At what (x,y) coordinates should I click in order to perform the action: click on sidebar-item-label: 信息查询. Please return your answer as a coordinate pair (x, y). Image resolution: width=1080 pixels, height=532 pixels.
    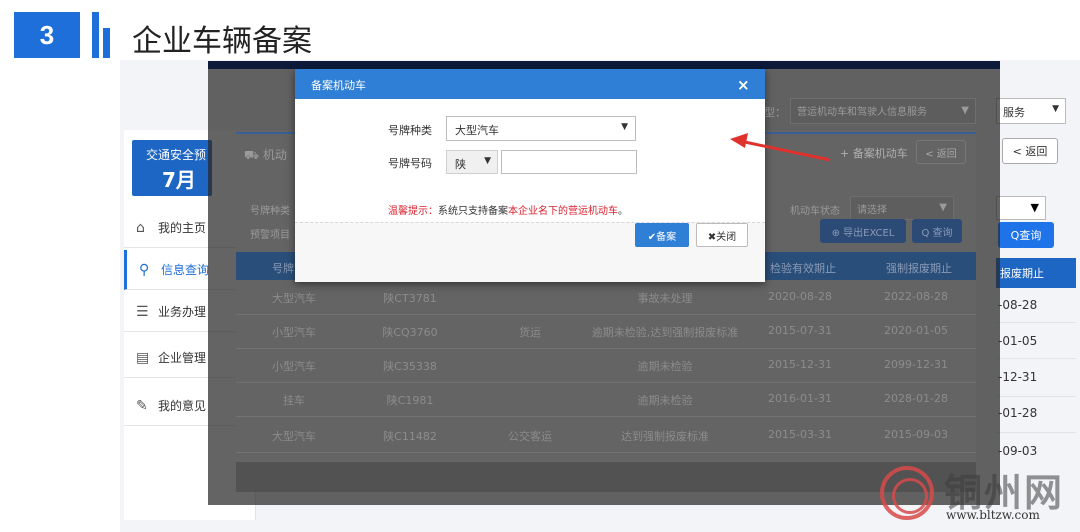
    Looking at the image, I should click on (185, 270).